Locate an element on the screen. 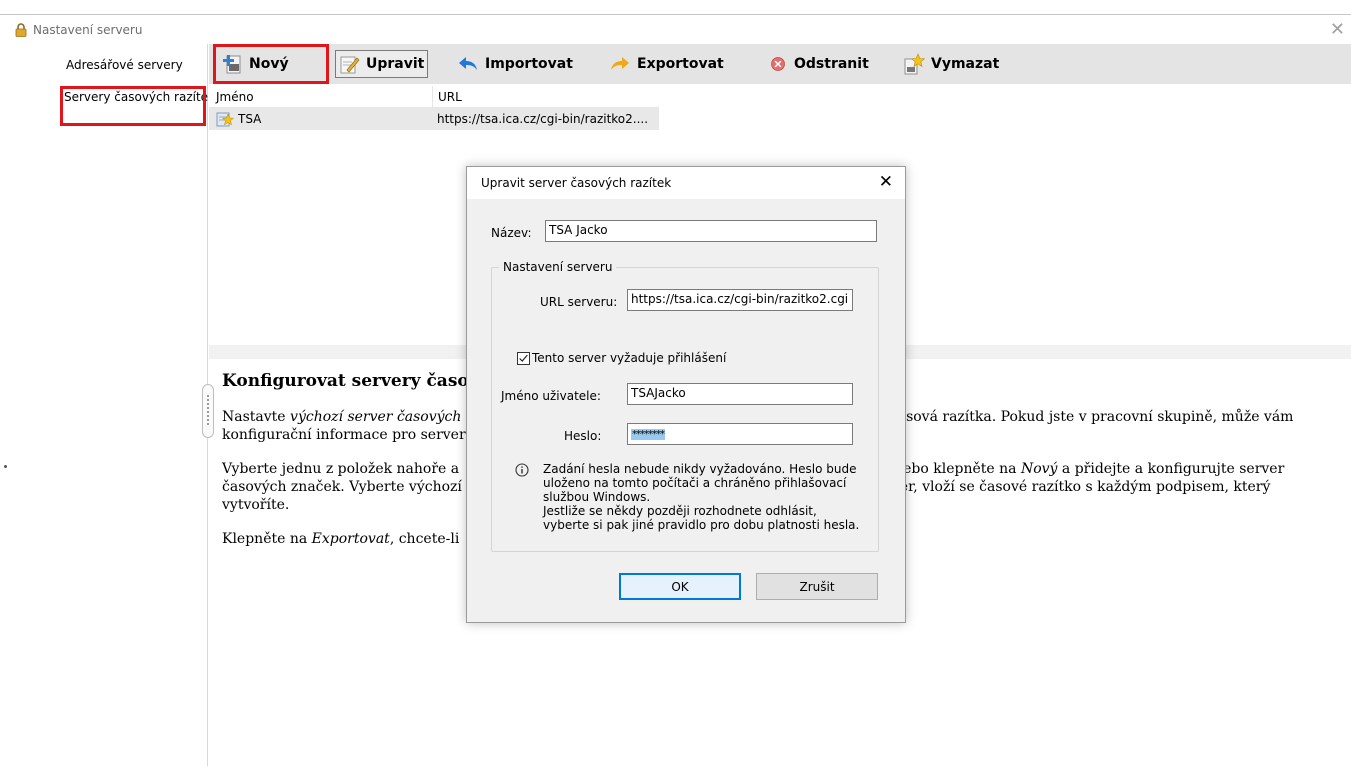 This screenshot has height=766, width=1351. password-label: Heslo: is located at coordinates (583, 436).